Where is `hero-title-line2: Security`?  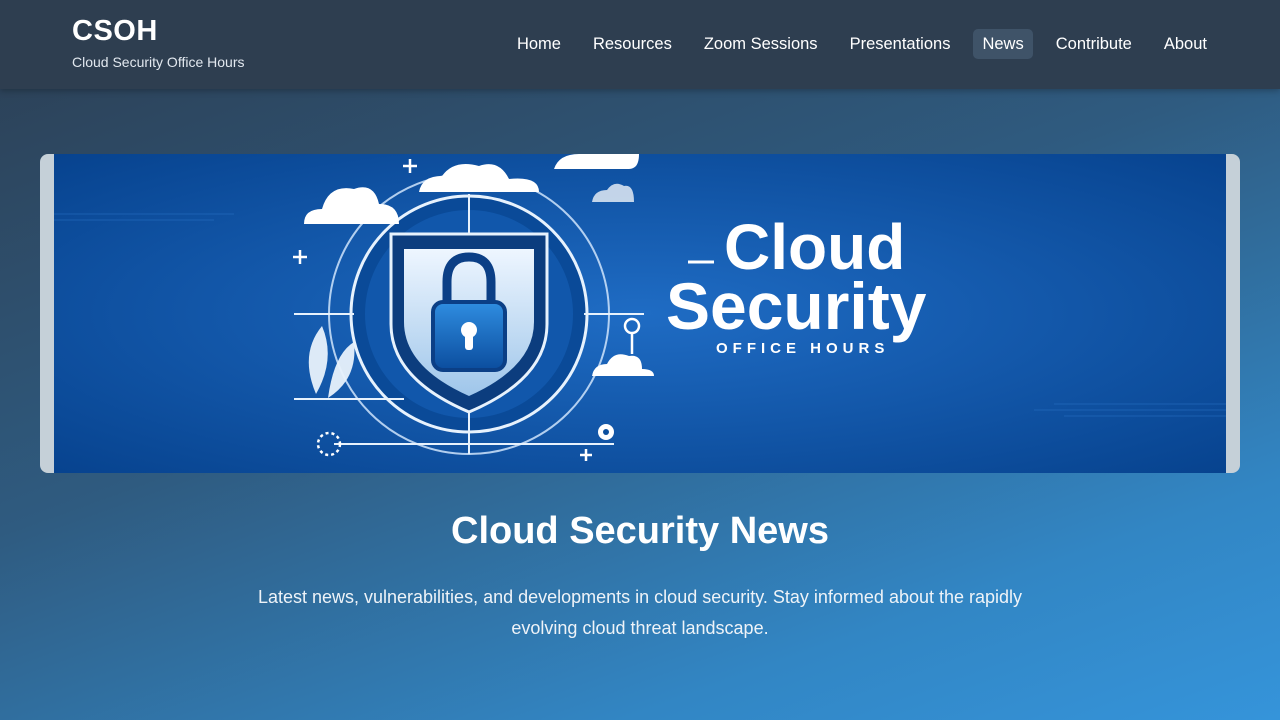
hero-title-line2: Security is located at coordinates (796, 306).